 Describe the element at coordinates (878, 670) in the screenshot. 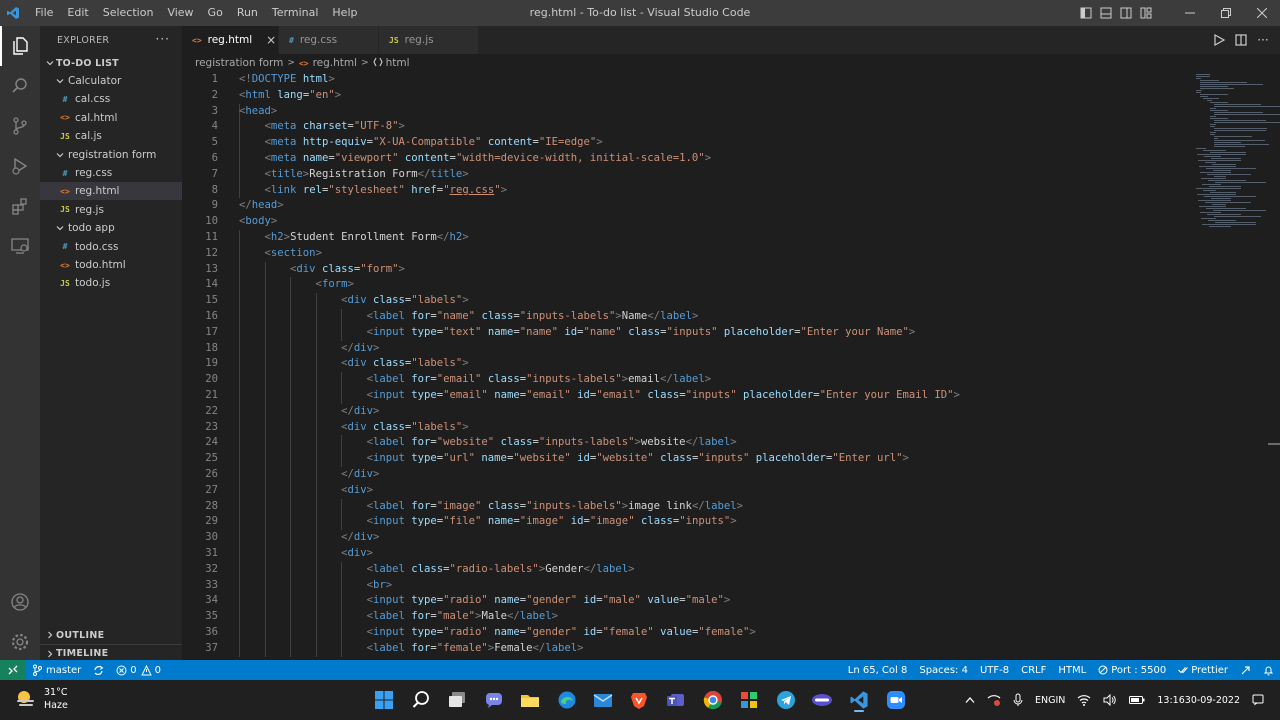

I see `cursor-position: Ln 65, Col 8` at that location.